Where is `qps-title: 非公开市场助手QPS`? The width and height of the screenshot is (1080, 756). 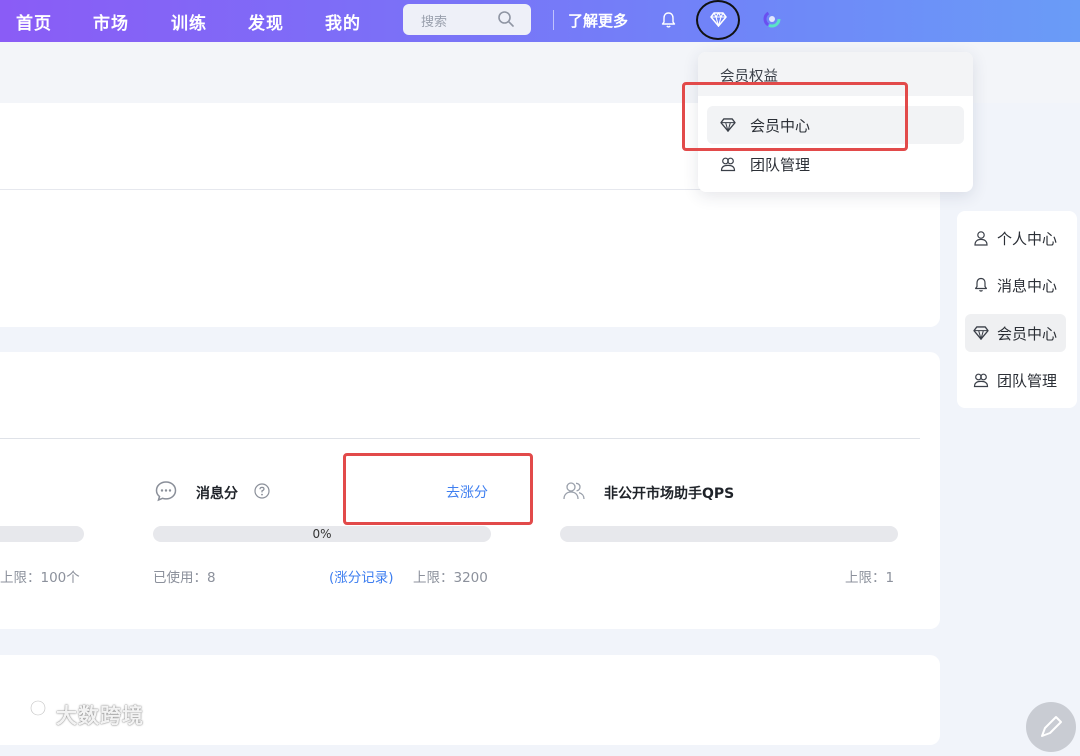 qps-title: 非公开市场助手QPS is located at coordinates (669, 494).